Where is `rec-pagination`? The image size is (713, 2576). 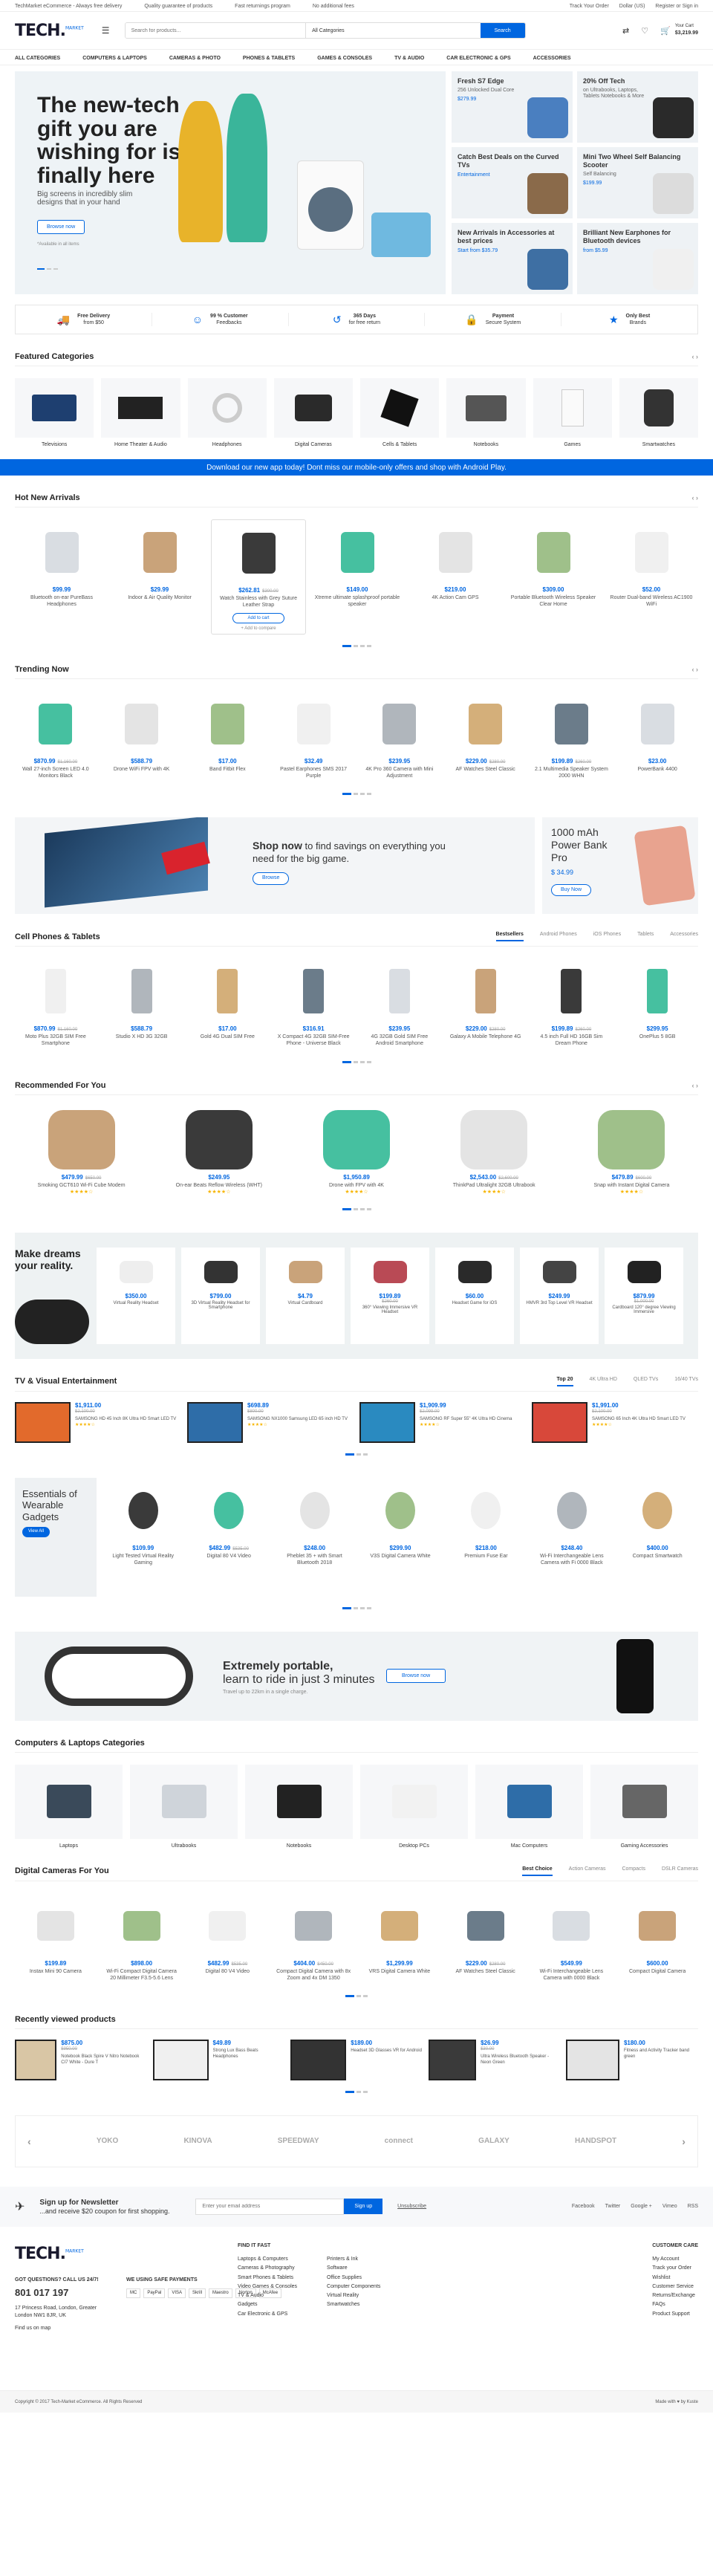
rec-pagination is located at coordinates (356, 1208).